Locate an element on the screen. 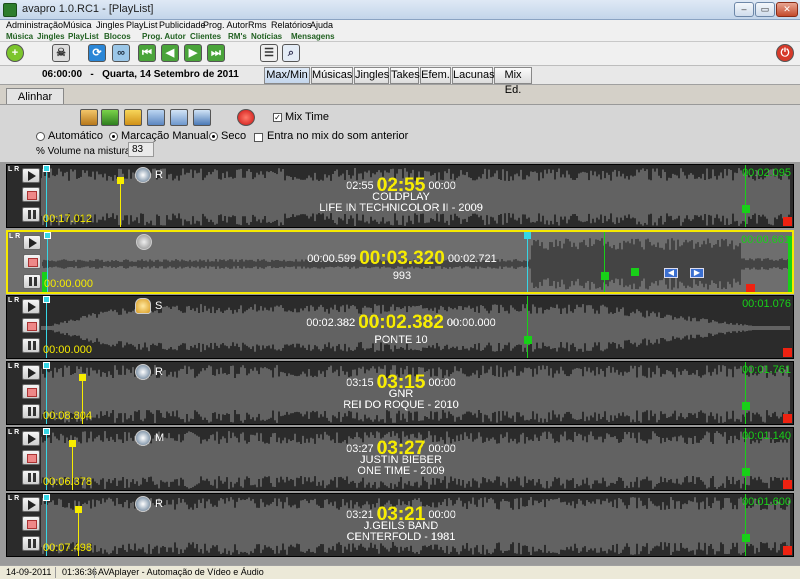 The height and width of the screenshot is (579, 800). status-date: 14-09-2011 is located at coordinates (29, 572).